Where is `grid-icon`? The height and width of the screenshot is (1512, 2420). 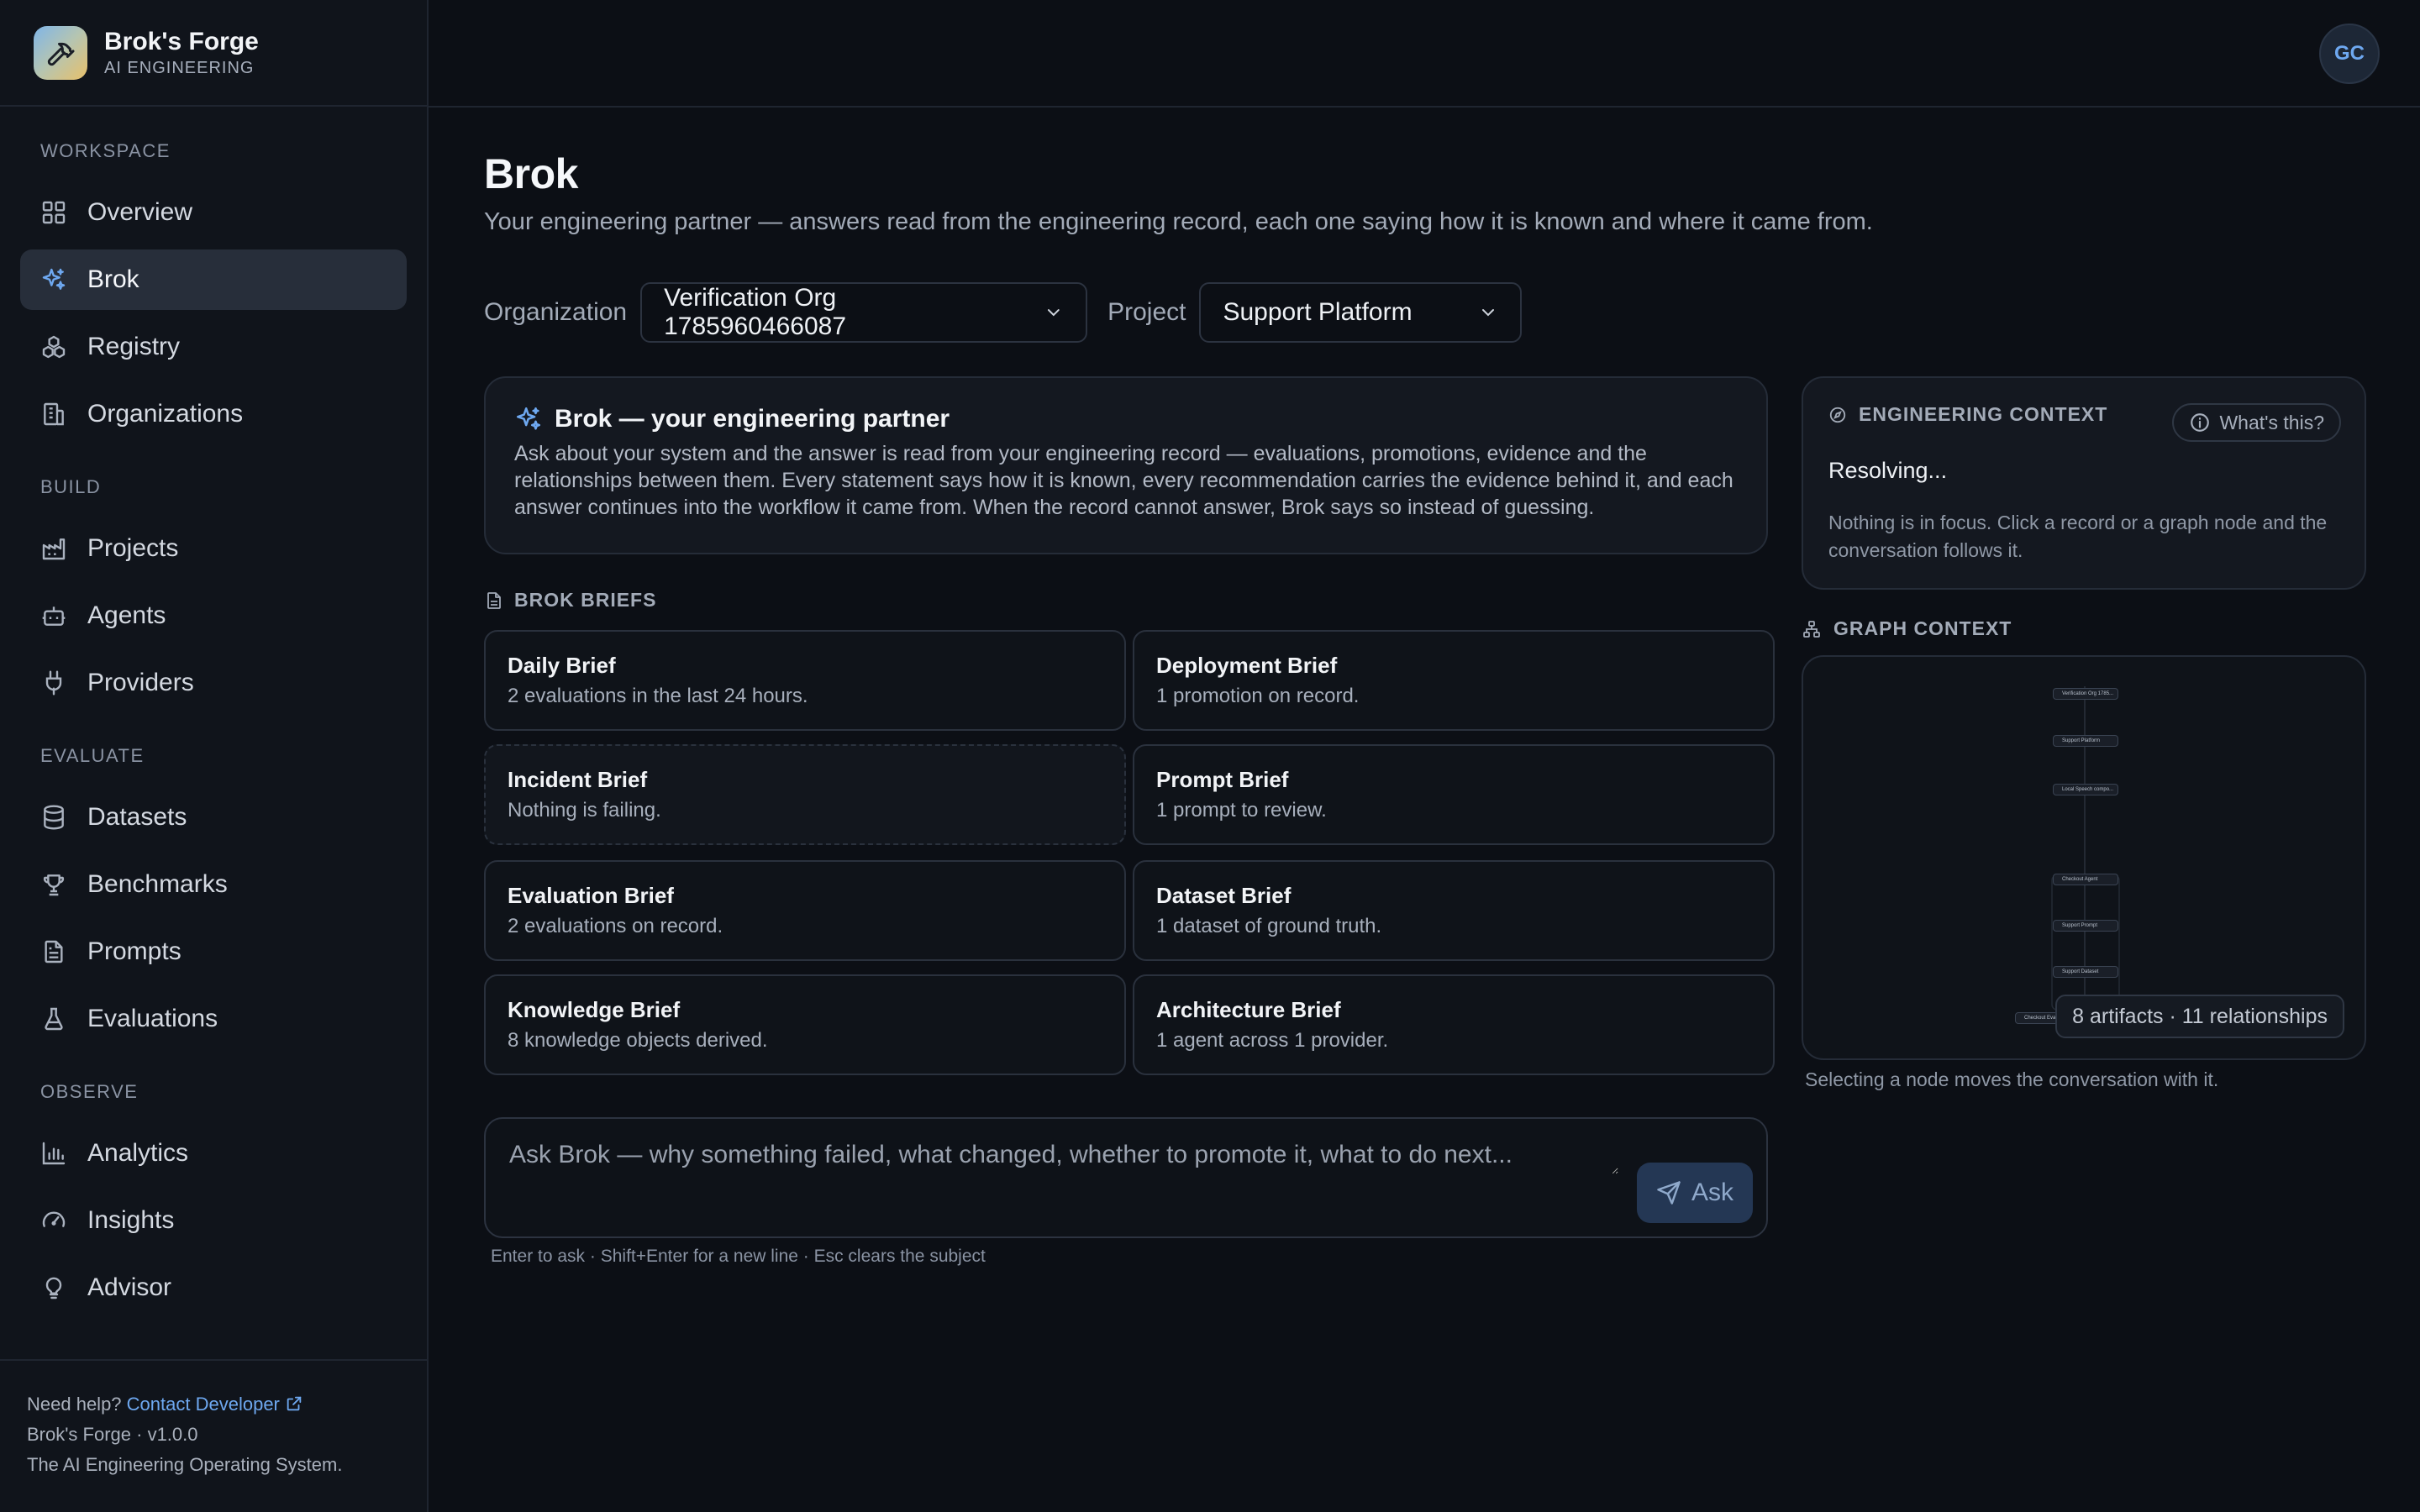 grid-icon is located at coordinates (53, 212).